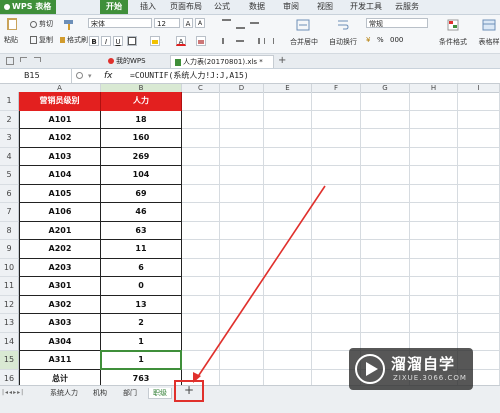 This screenshot has height=413, width=500. I want to click on play-logo-icon, so click(370, 369).